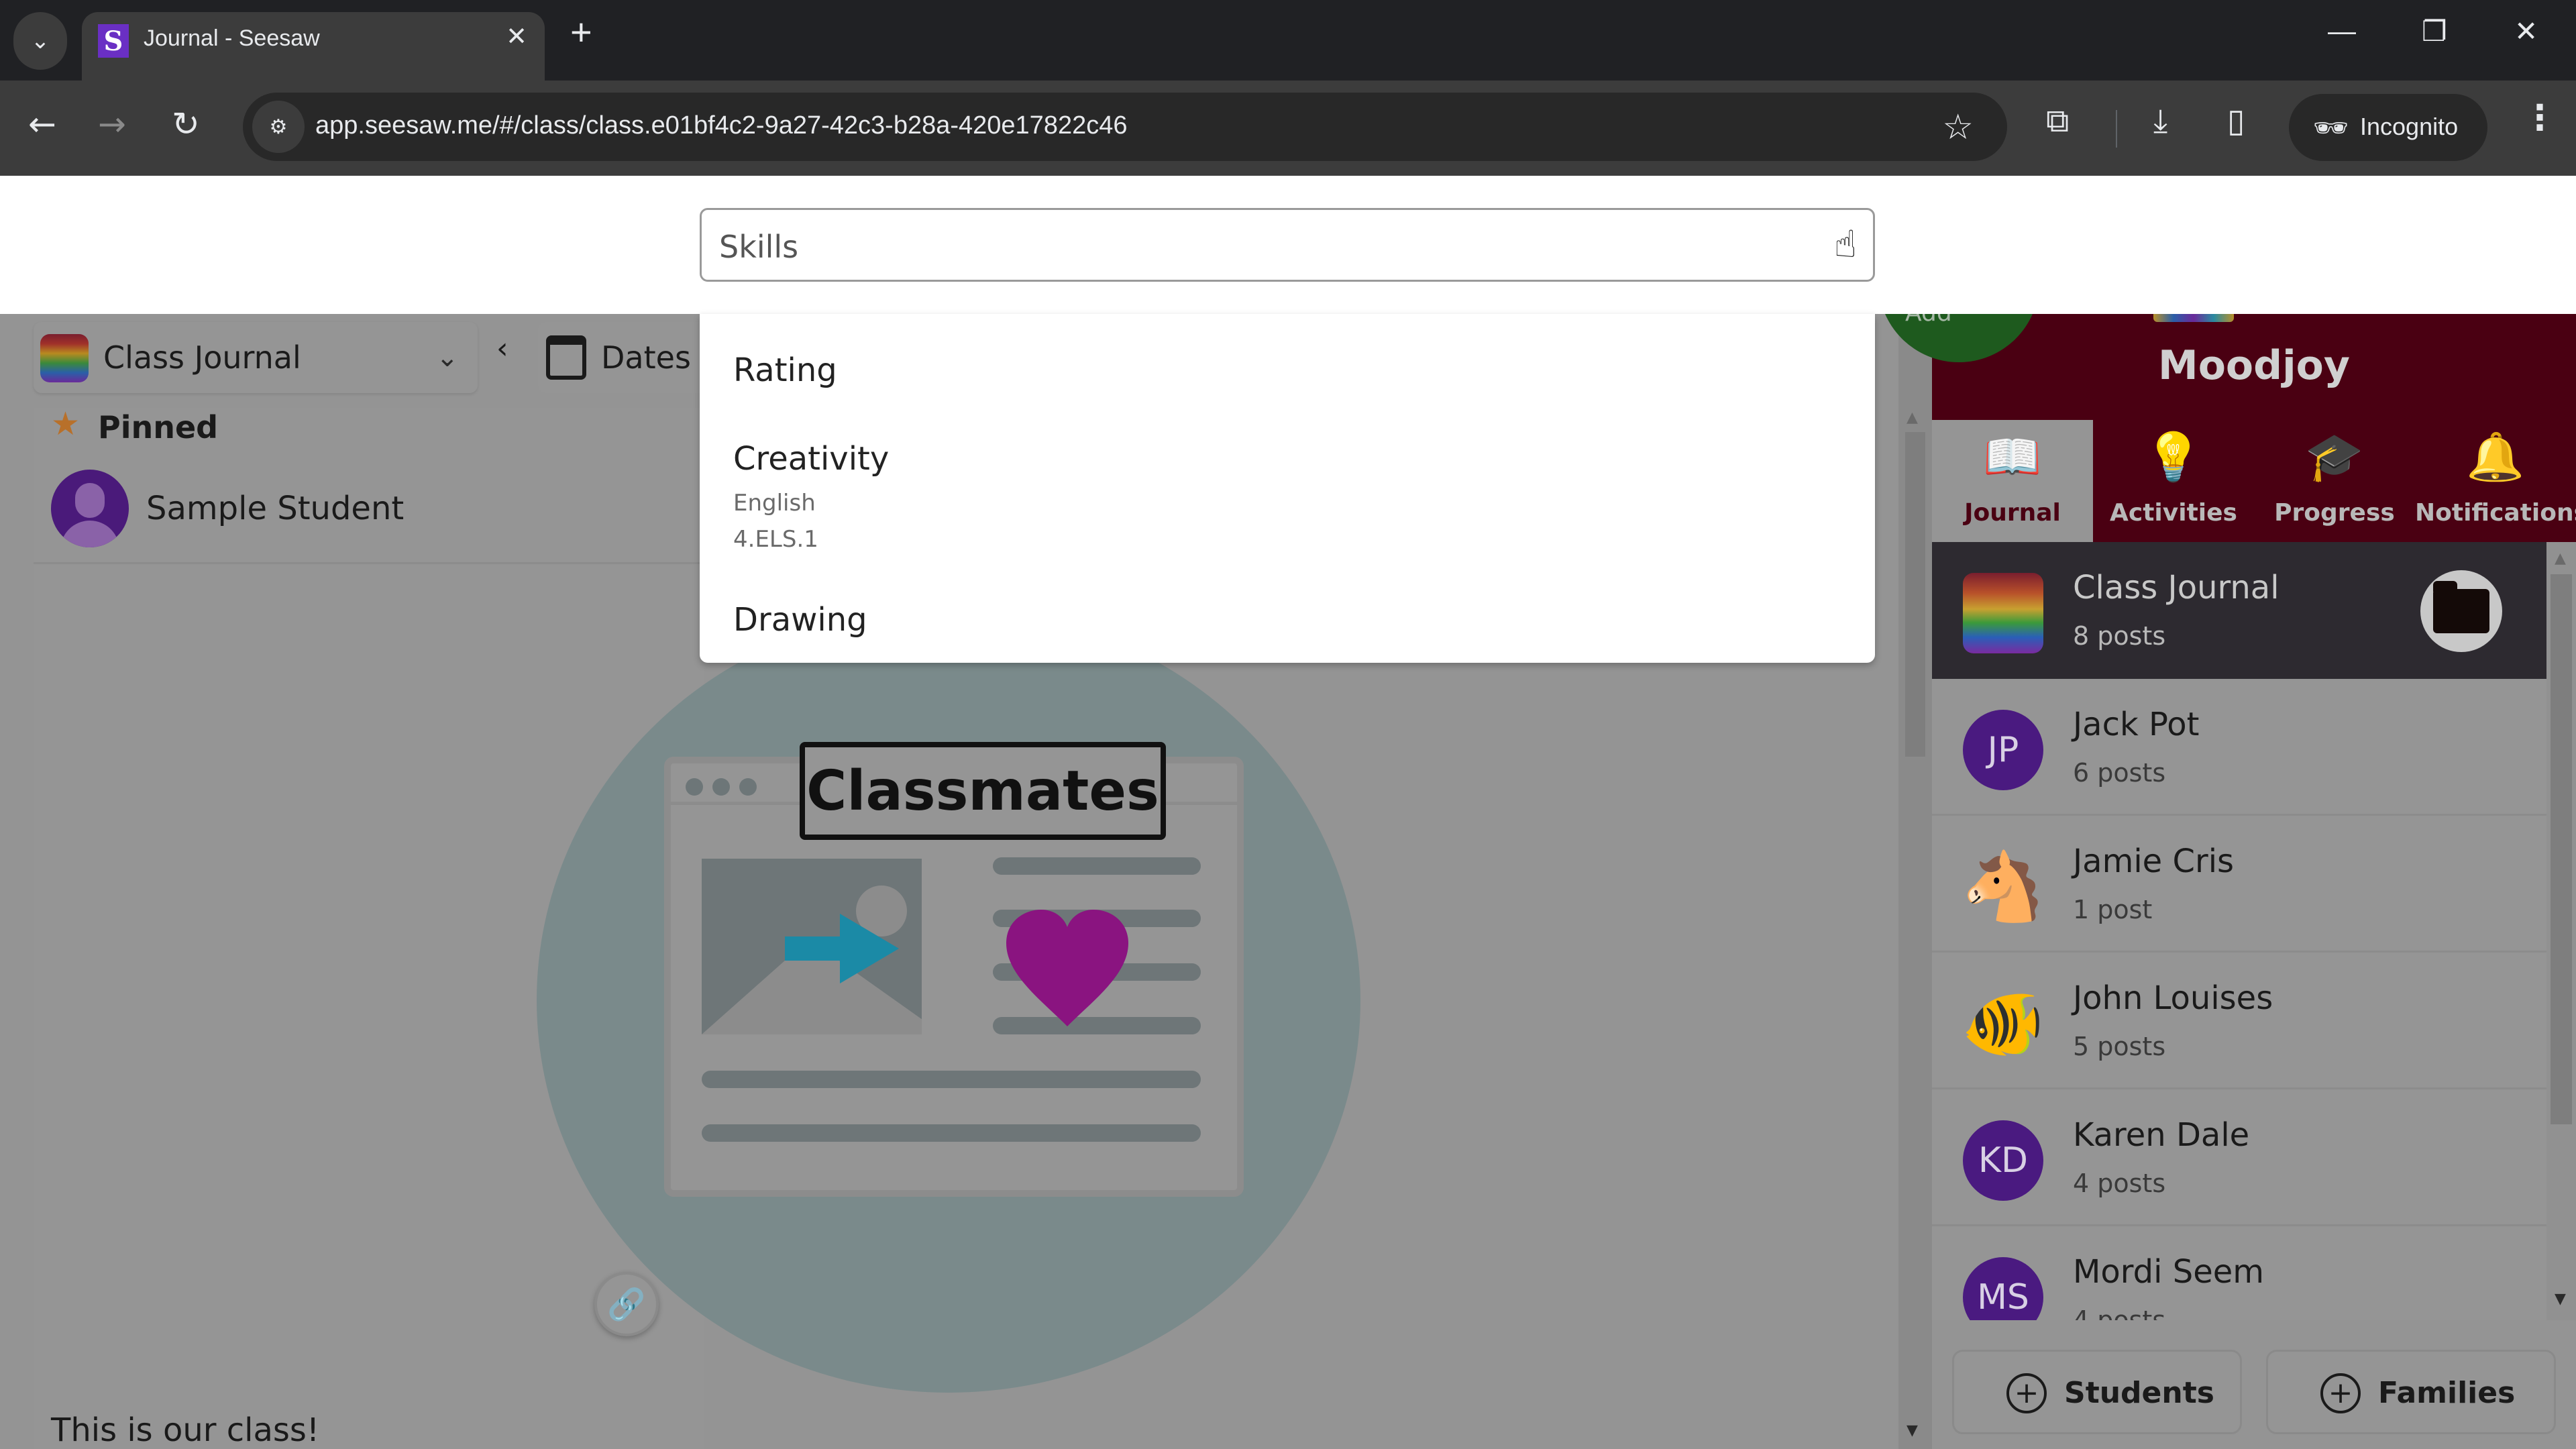 The image size is (2576, 1449). I want to click on tab-title: Journal - Seesaw, so click(232, 38).